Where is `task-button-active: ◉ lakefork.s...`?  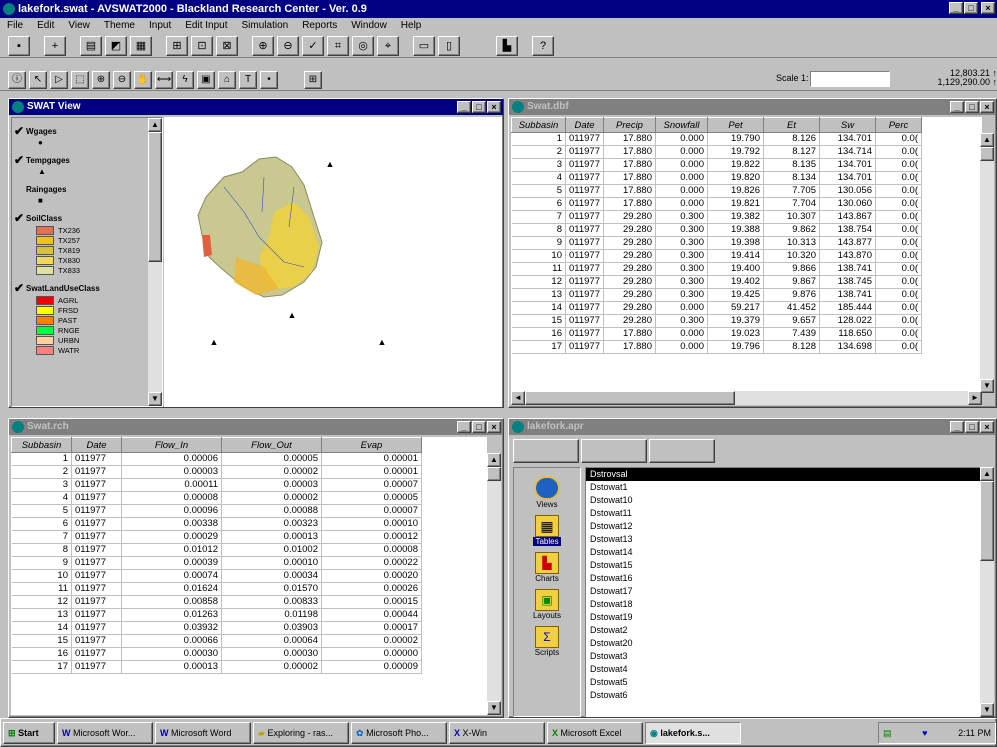 task-button-active: ◉ lakefork.s... is located at coordinates (693, 732).